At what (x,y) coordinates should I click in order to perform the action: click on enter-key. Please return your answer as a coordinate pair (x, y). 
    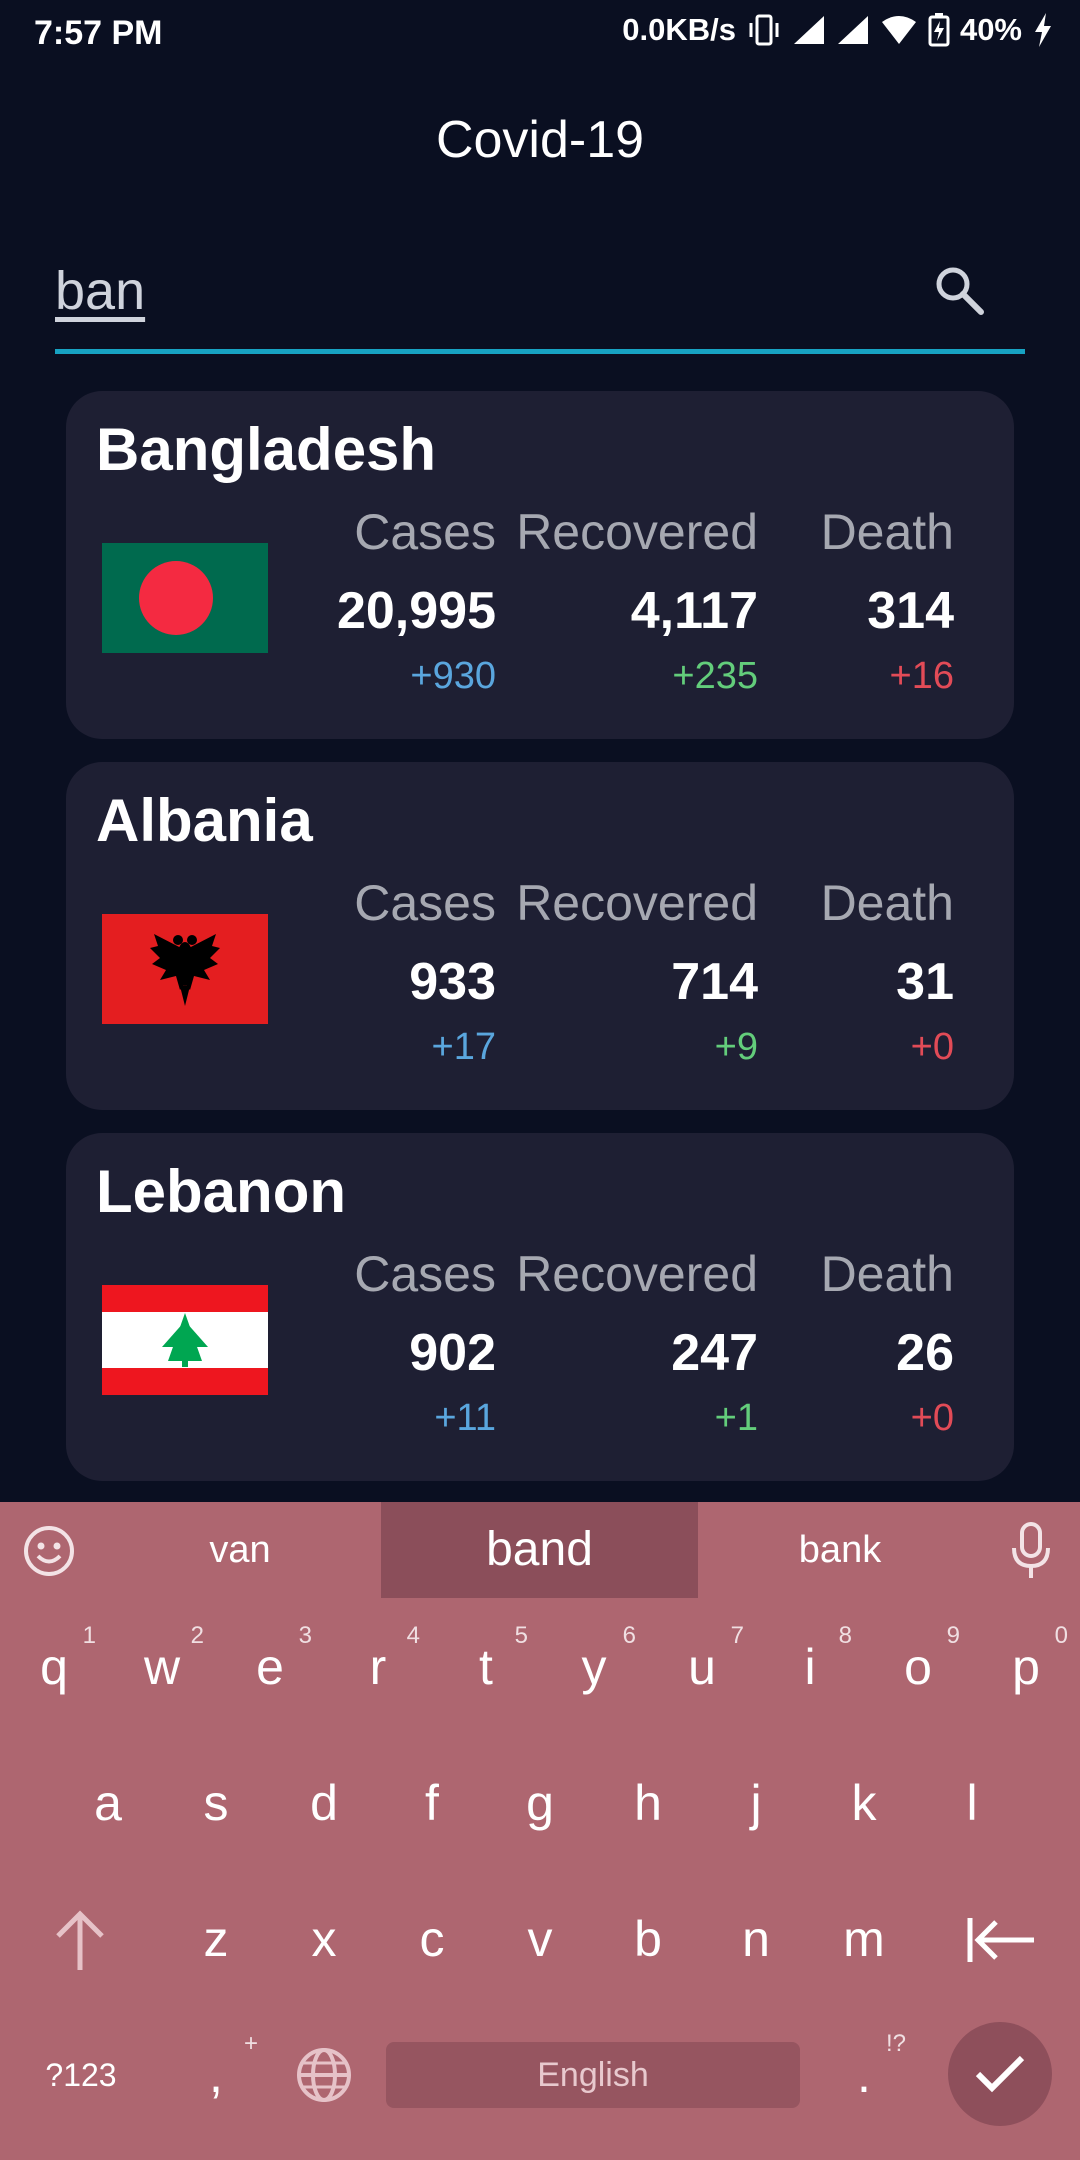
    Looking at the image, I should click on (1000, 2074).